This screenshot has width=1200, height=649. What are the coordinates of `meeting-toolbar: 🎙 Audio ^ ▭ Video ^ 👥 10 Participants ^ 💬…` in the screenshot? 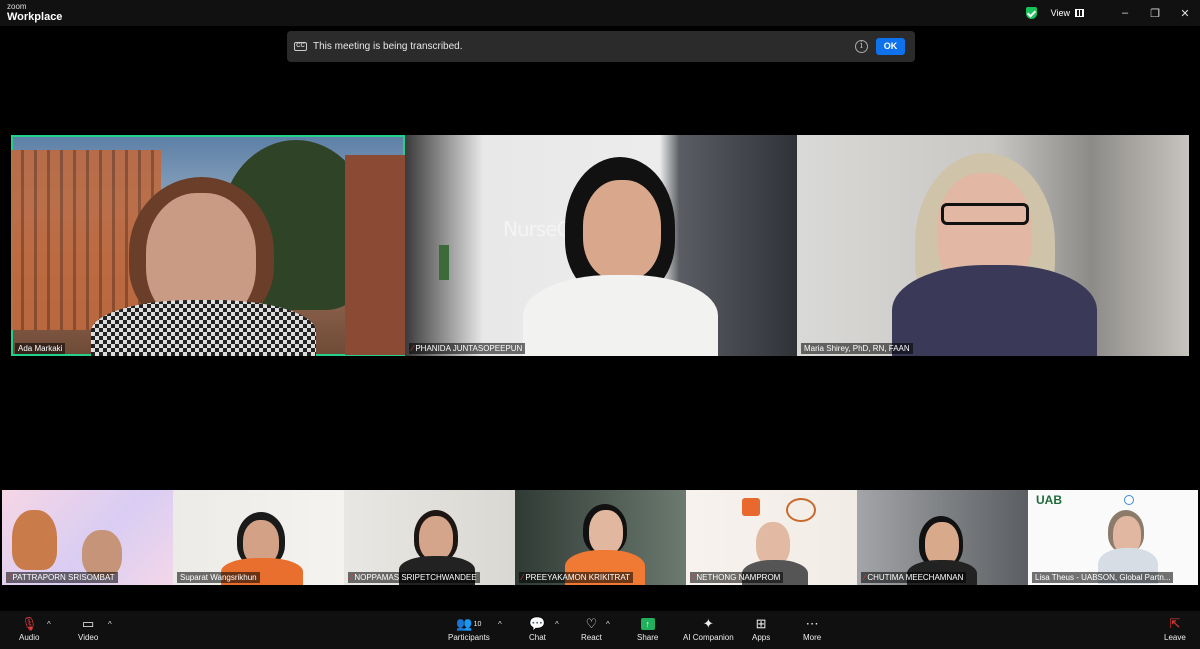 It's located at (600, 630).